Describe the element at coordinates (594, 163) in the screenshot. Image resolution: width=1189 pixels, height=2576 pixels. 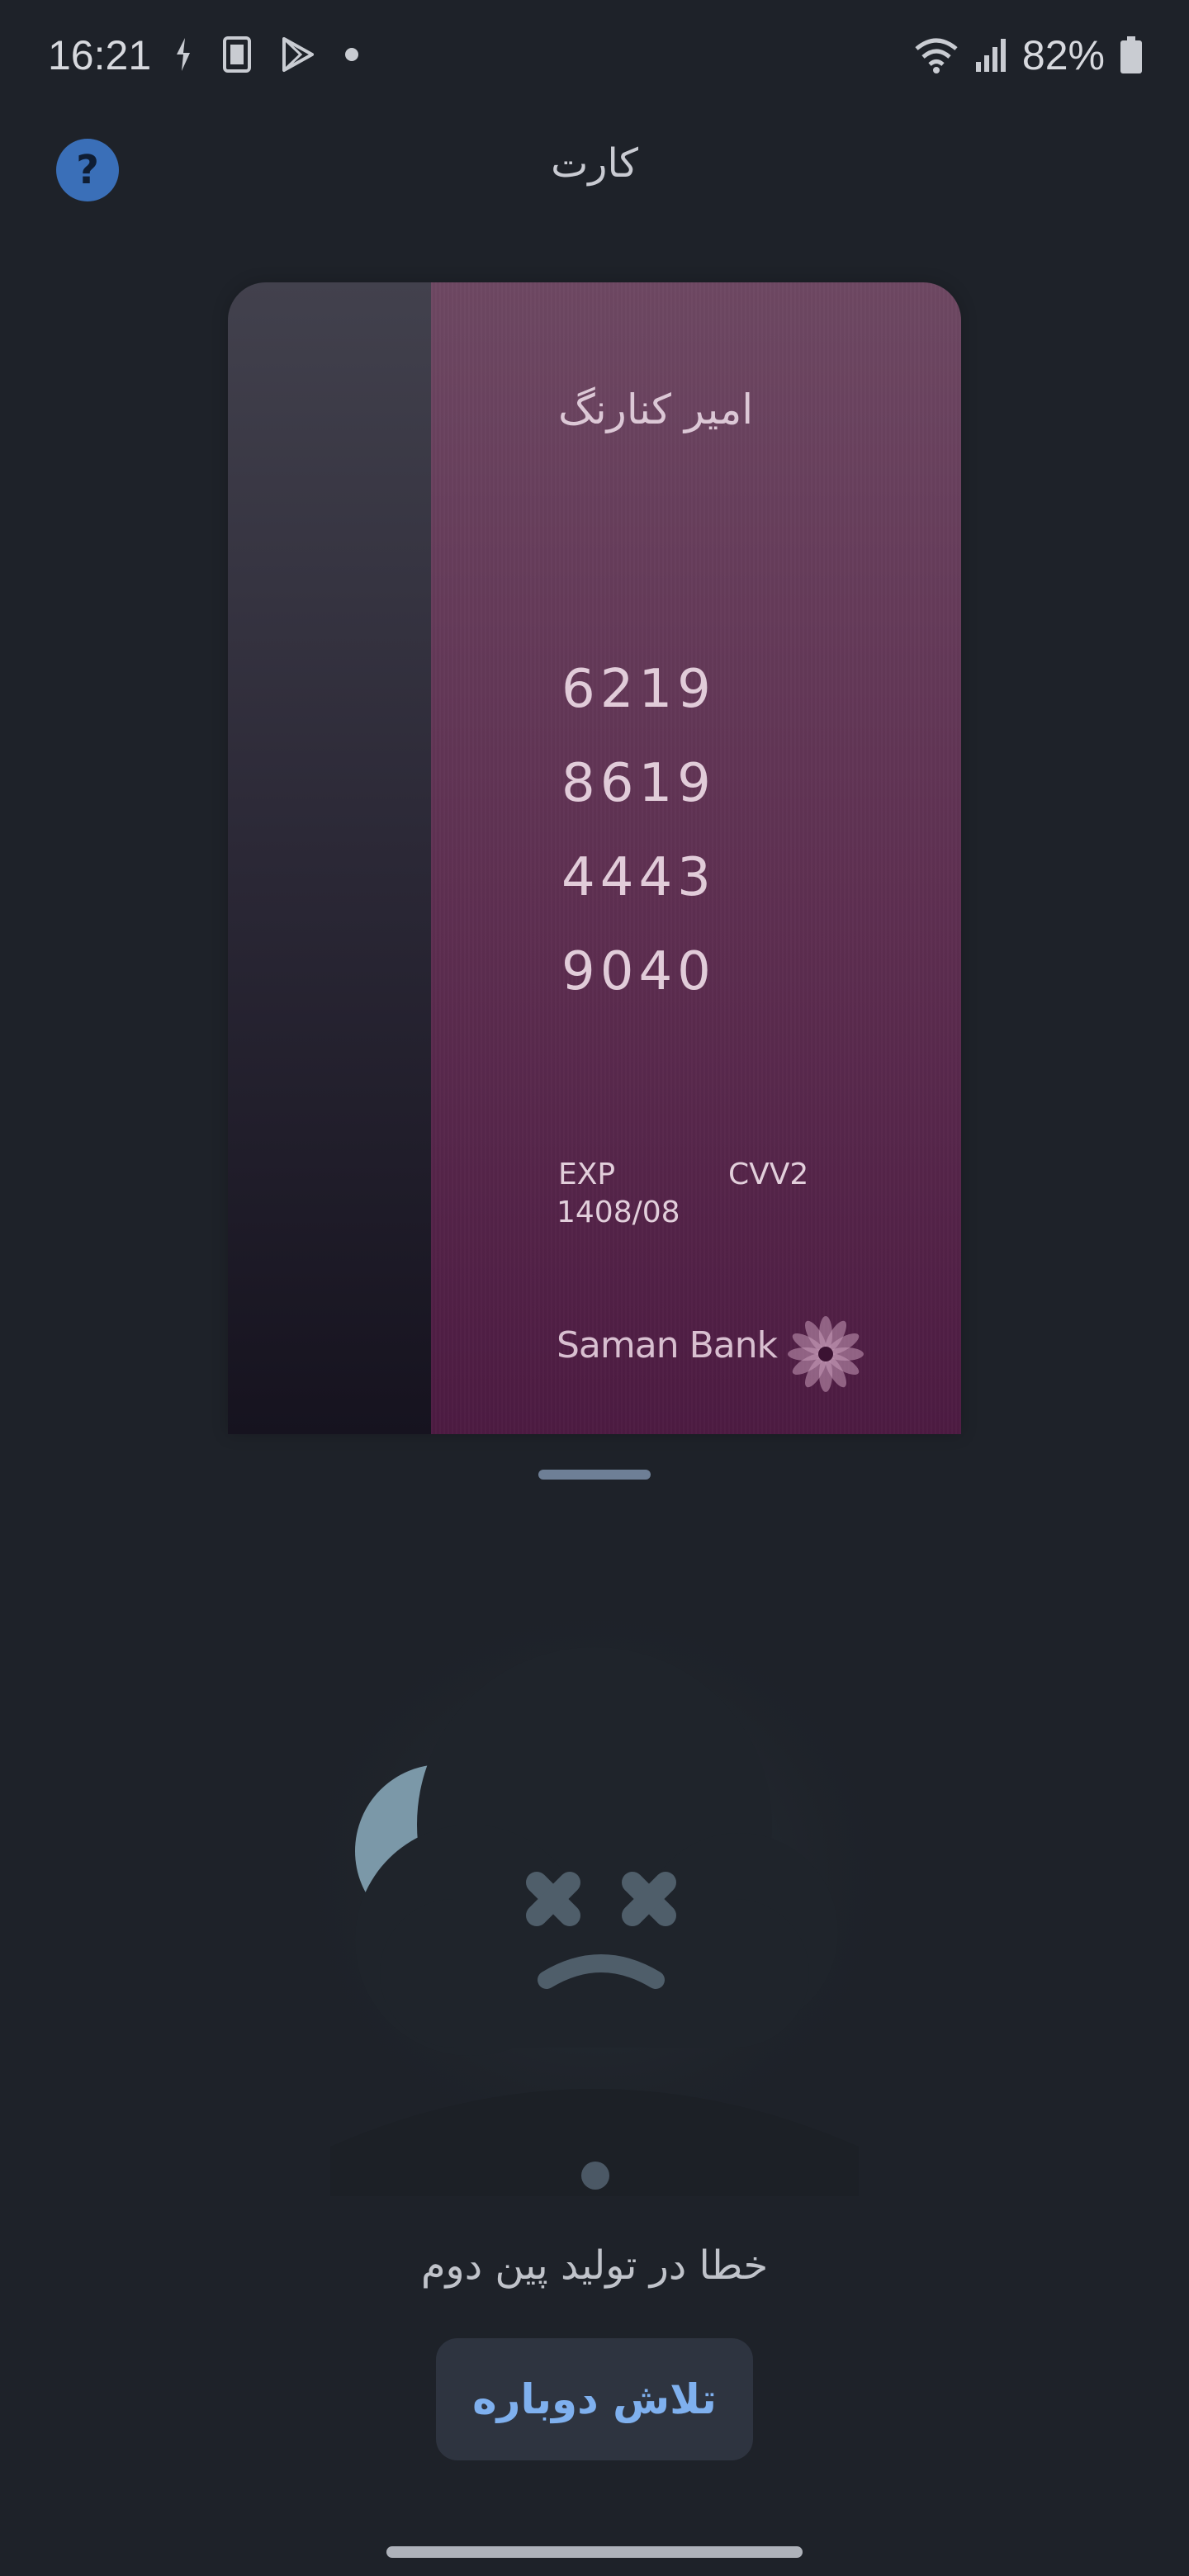
I see `page-title: کارت` at that location.